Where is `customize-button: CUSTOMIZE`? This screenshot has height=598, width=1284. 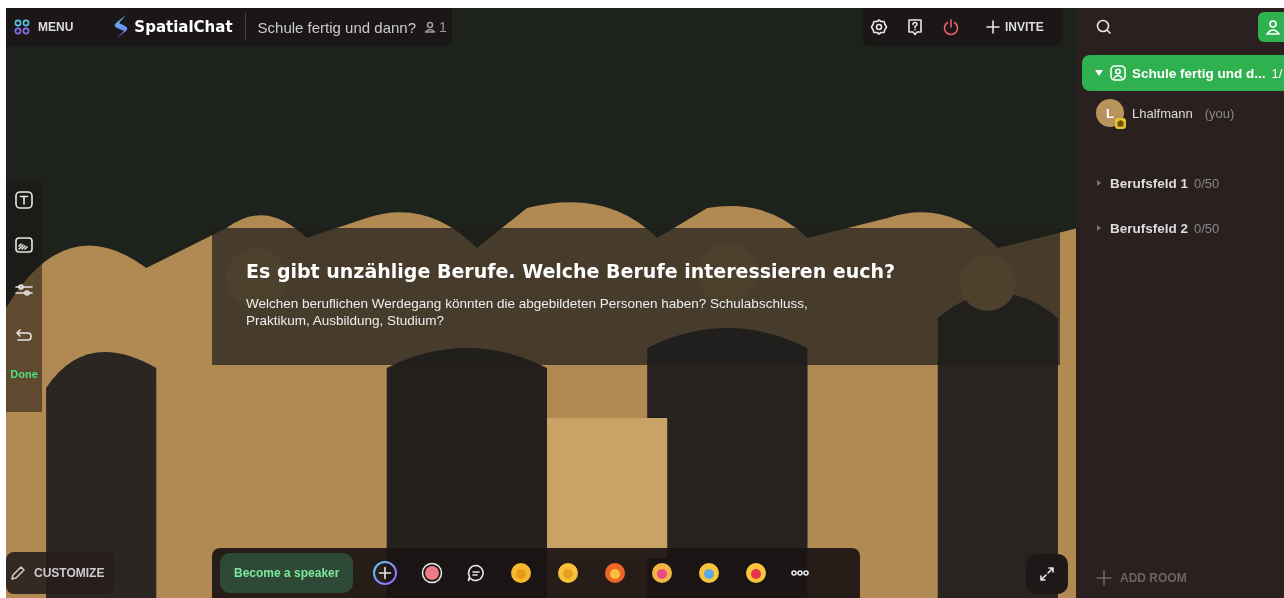
customize-button: CUSTOMIZE is located at coordinates (60, 573).